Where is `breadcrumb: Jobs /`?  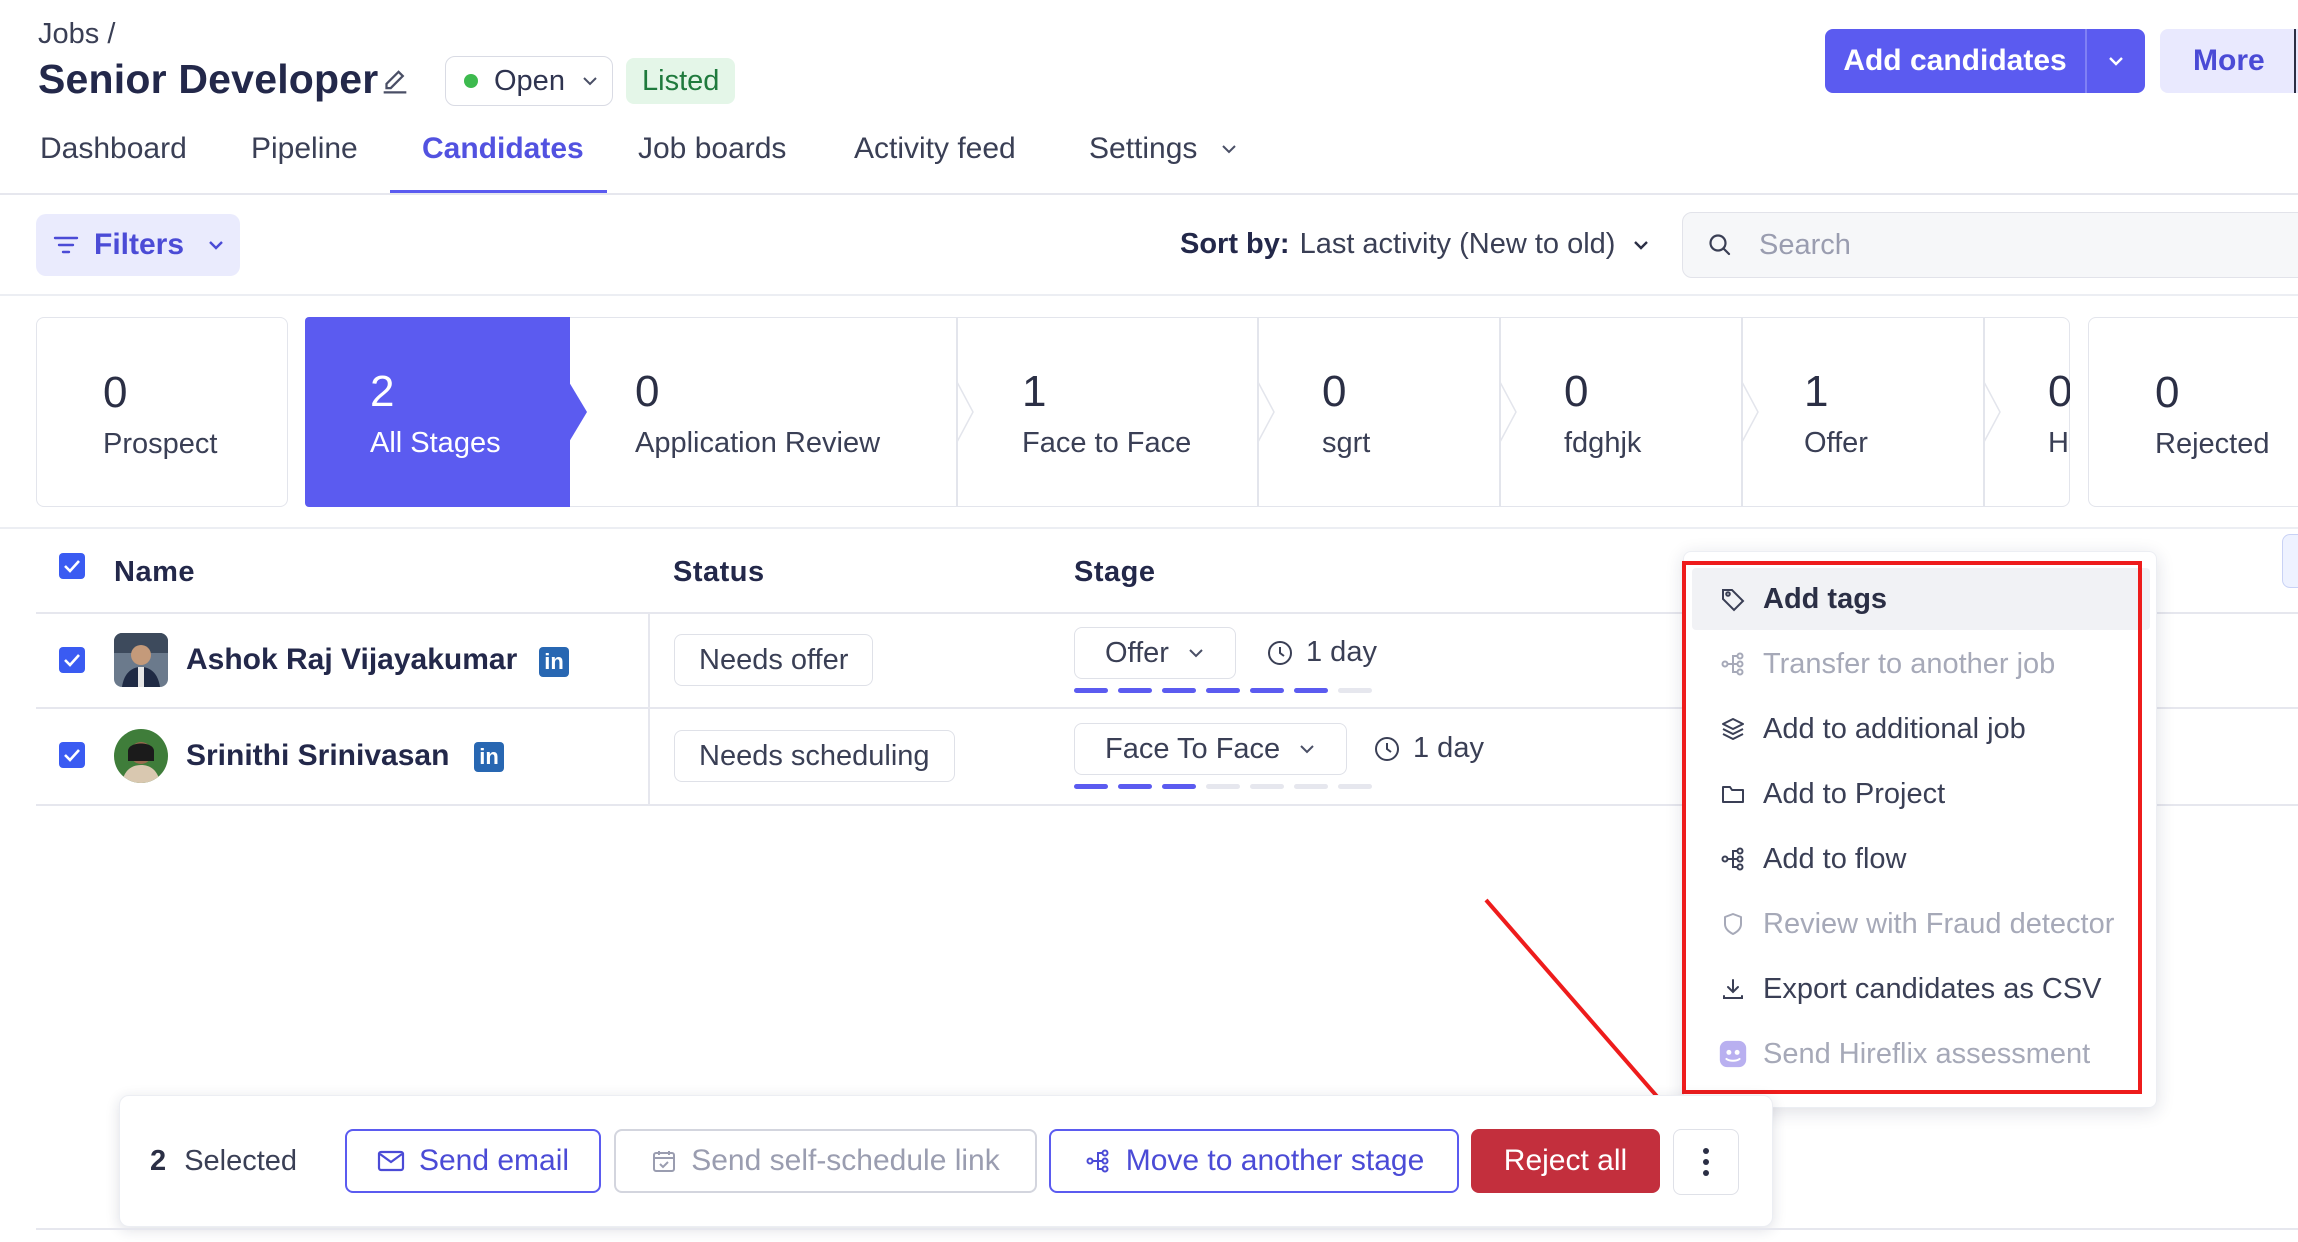
breadcrumb: Jobs / is located at coordinates (76, 34).